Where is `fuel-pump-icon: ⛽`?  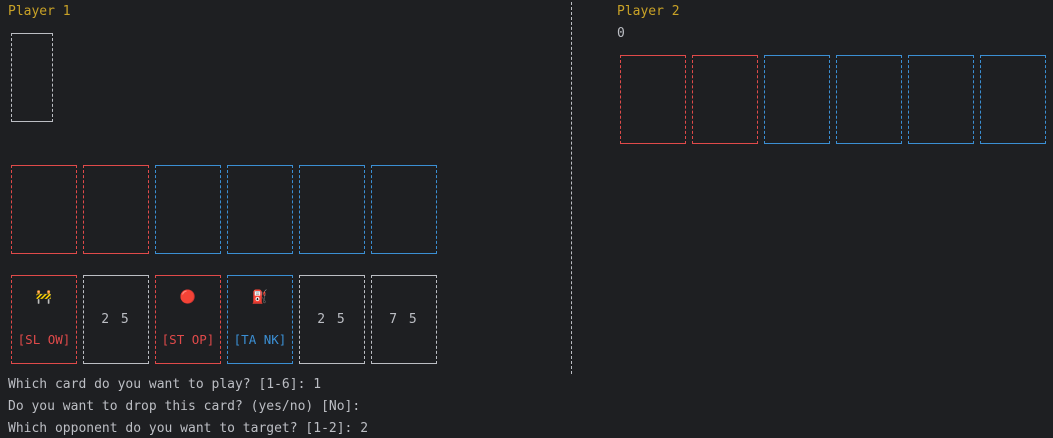
fuel-pump-icon: ⛽ is located at coordinates (260, 297).